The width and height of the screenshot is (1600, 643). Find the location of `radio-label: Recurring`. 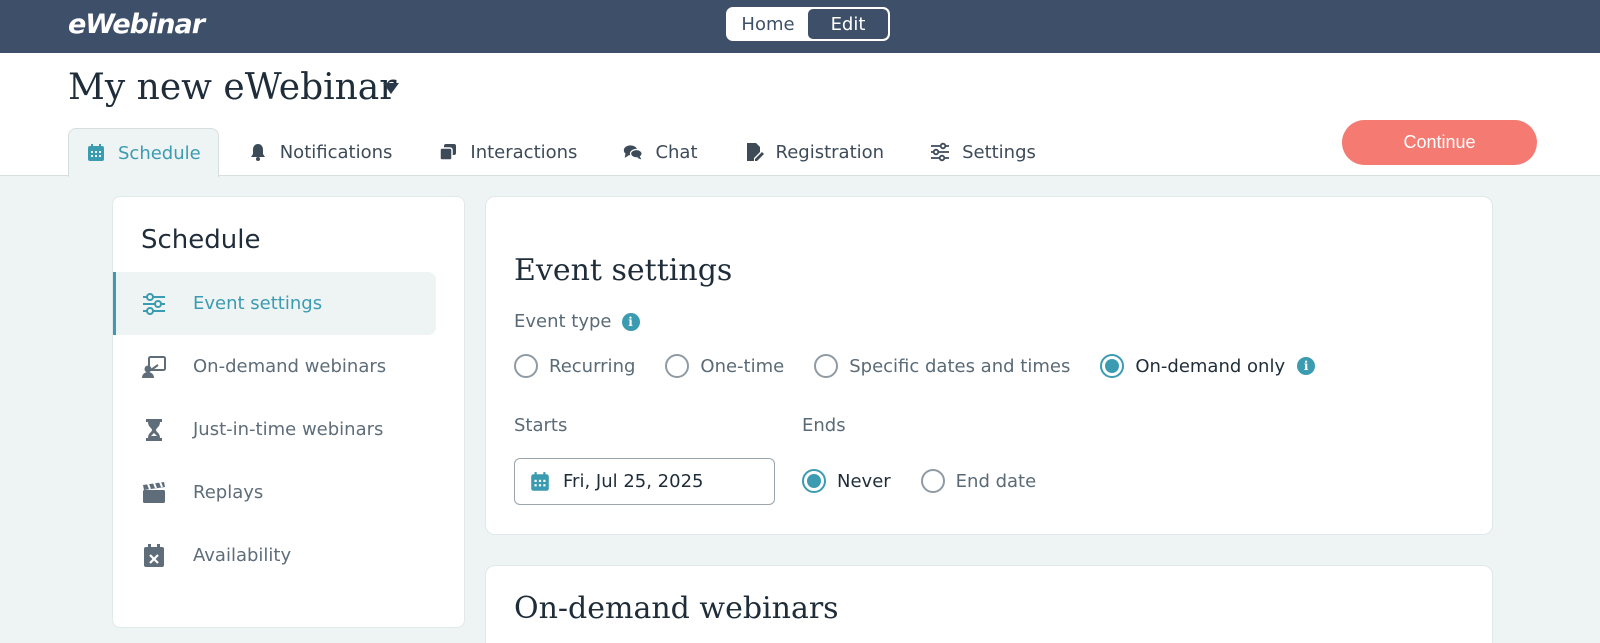

radio-label: Recurring is located at coordinates (592, 366).